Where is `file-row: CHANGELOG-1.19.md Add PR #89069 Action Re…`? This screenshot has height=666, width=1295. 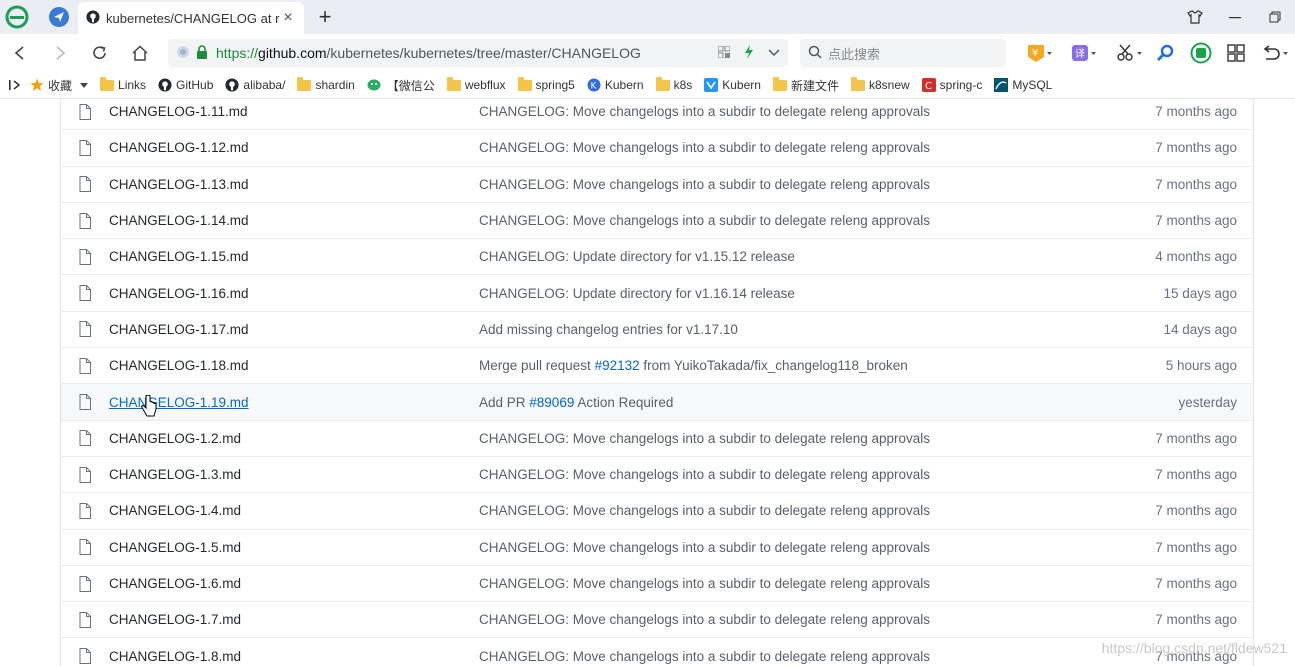 file-row: CHANGELOG-1.19.md Add PR #89069 Action Re… is located at coordinates (657, 401).